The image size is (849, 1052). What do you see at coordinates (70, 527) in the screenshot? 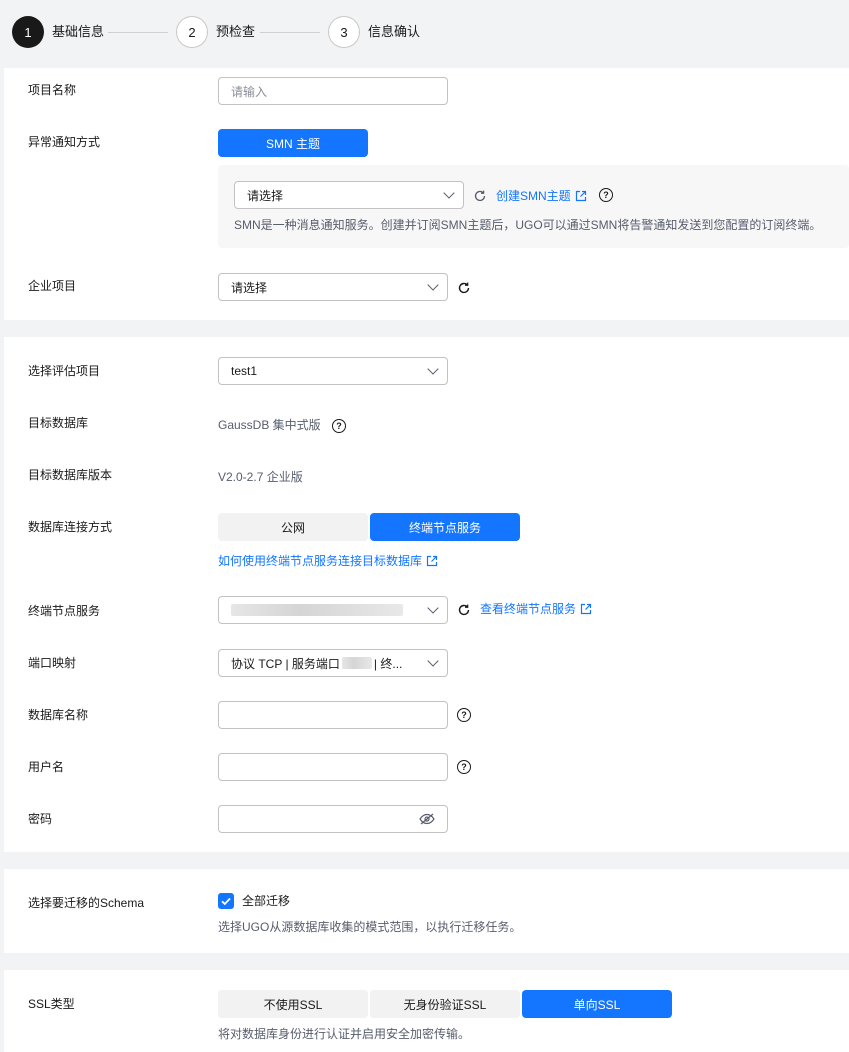
I see `connection-method-label: 数据库连接方式` at bounding box center [70, 527].